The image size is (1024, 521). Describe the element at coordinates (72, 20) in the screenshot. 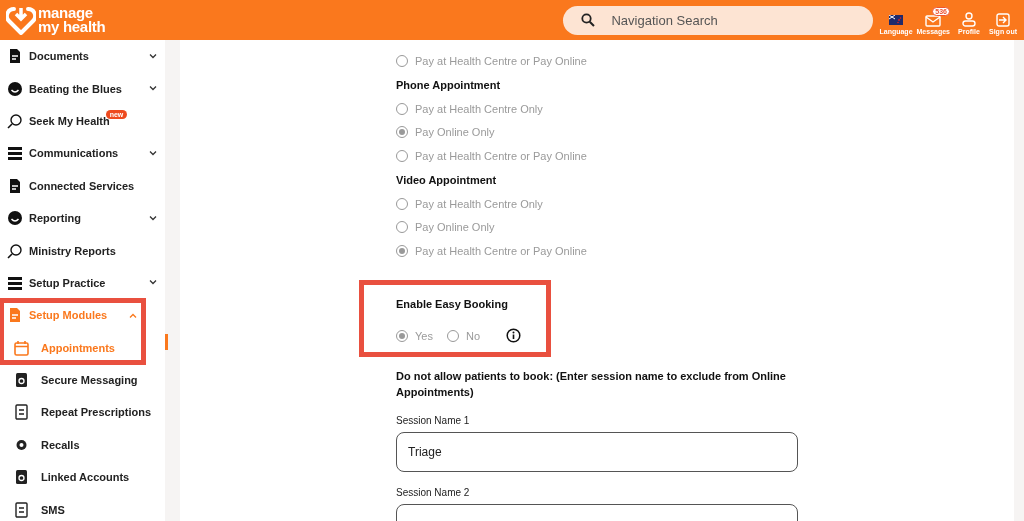

I see `brand-logo: manage my health` at that location.